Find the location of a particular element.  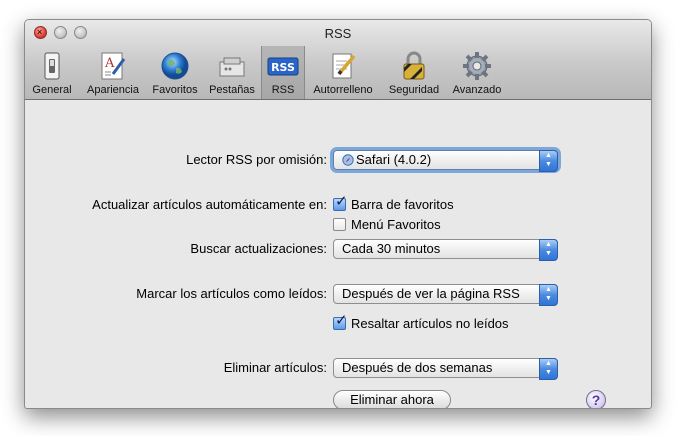

tab-apariencia: A Apariencia is located at coordinates (113, 73).